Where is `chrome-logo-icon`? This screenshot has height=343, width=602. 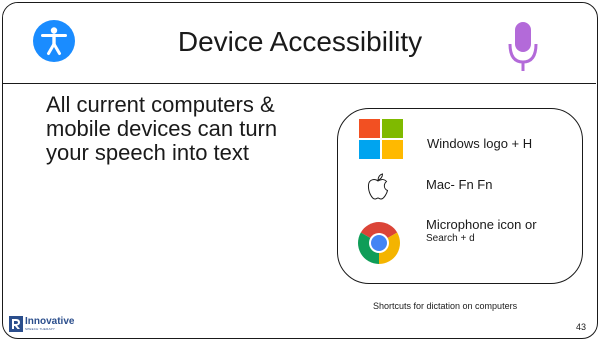
chrome-logo-icon is located at coordinates (379, 243).